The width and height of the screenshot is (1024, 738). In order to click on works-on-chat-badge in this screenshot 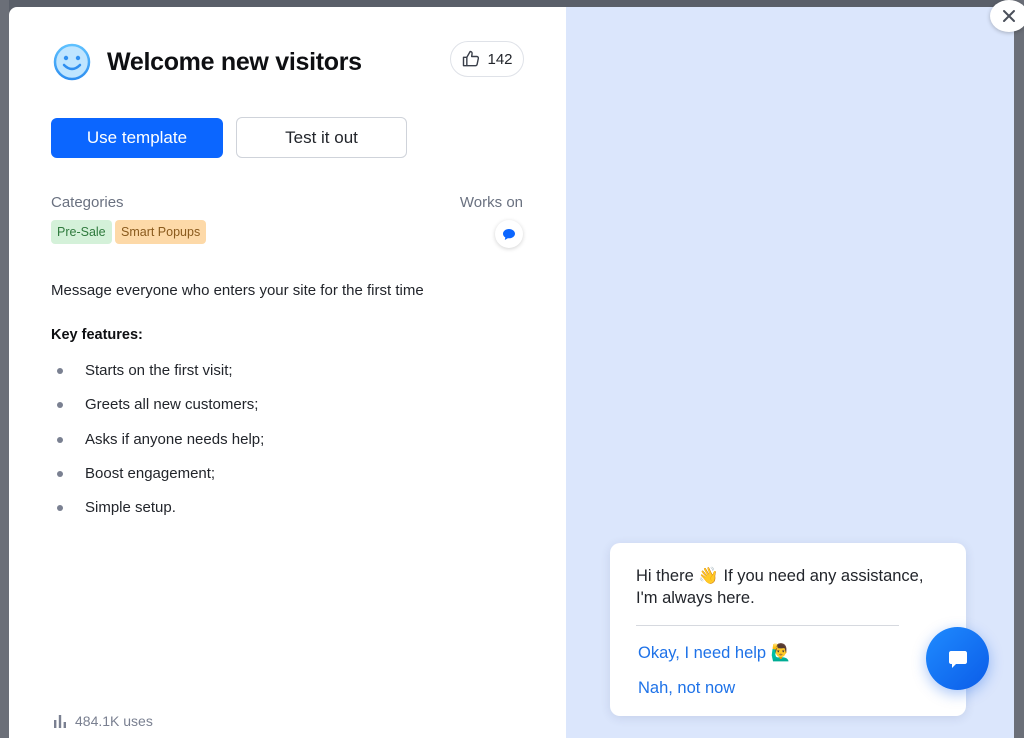, I will do `click(509, 234)`.